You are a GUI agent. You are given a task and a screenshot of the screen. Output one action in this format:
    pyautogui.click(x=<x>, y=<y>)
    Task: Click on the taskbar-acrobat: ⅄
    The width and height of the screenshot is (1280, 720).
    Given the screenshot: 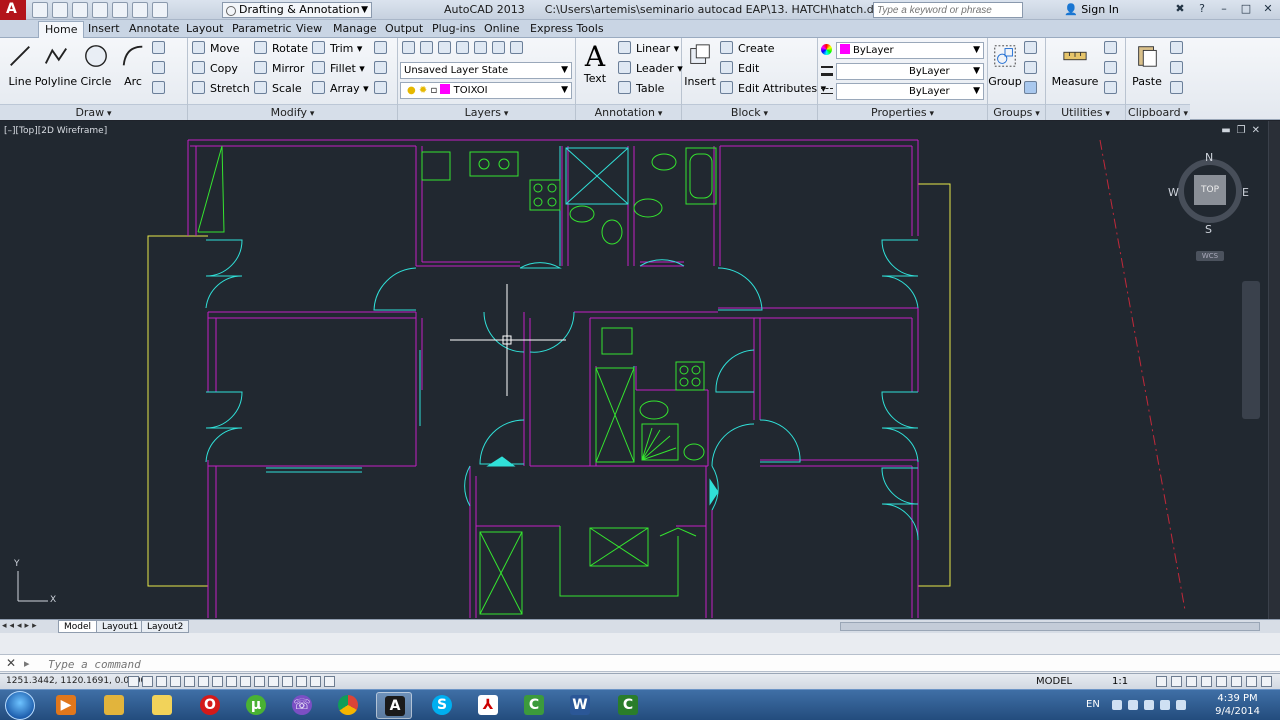 What is the action you would take?
    pyautogui.click(x=488, y=705)
    